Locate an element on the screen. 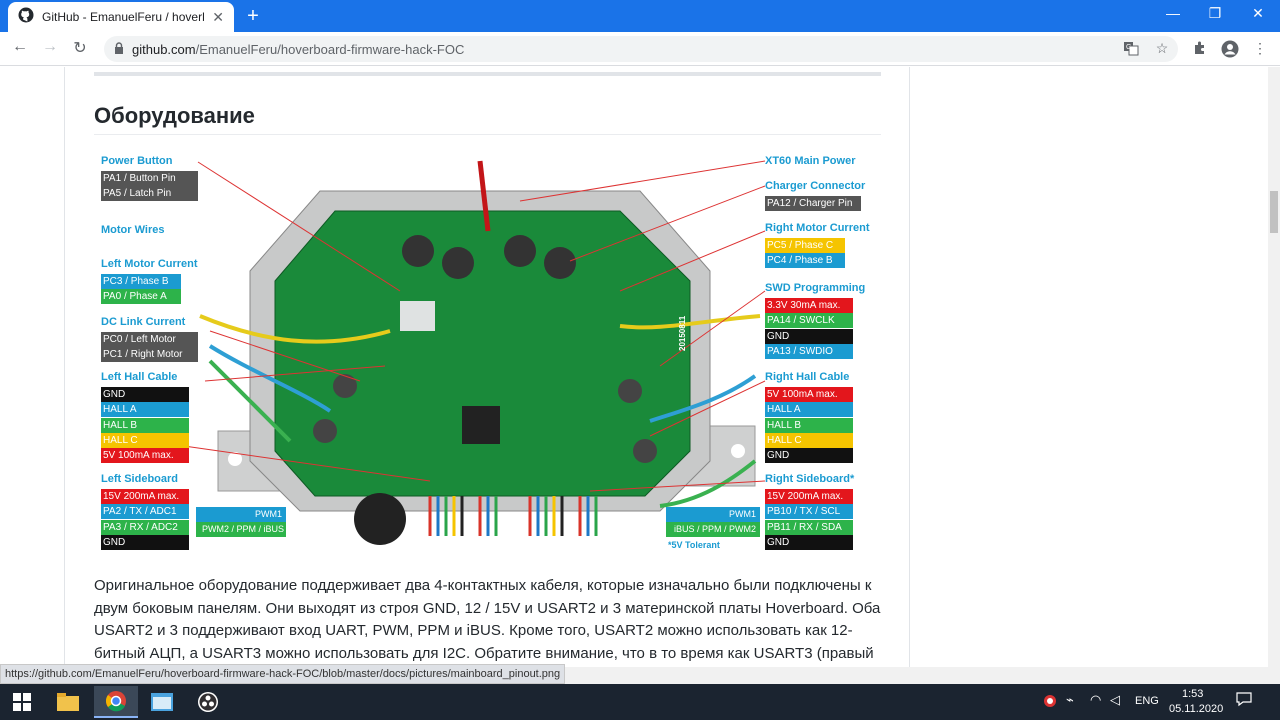 This screenshot has height=720, width=1280. extensions-icon is located at coordinates (1200, 49).